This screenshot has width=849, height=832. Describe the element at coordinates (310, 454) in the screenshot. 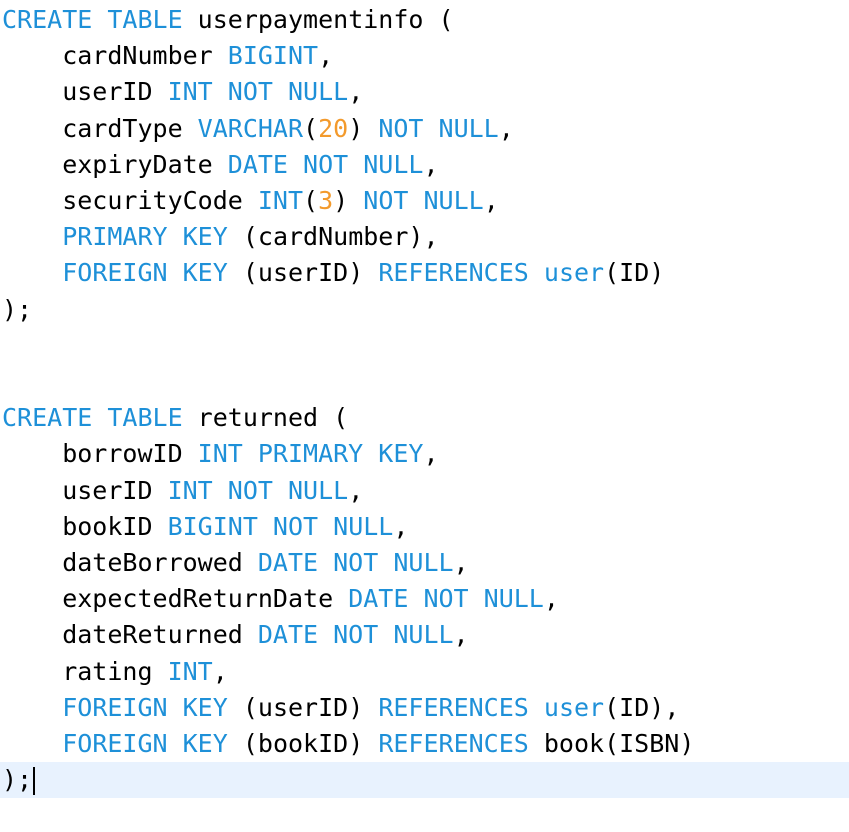

I see `sql-keyword: INT PRIMARY KEY` at that location.